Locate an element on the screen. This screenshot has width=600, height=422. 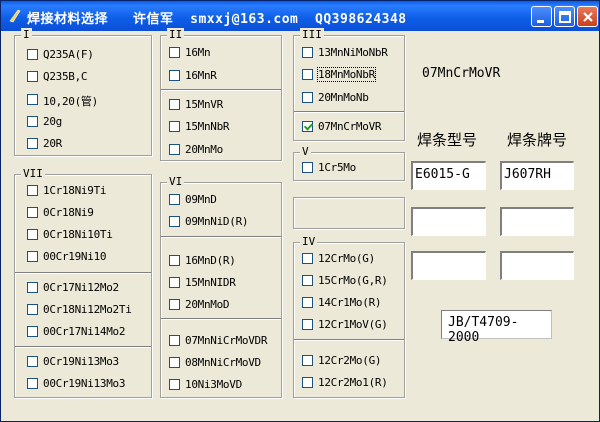
checkbox-label: 12Cr1MoV(G) is located at coordinates (353, 324).